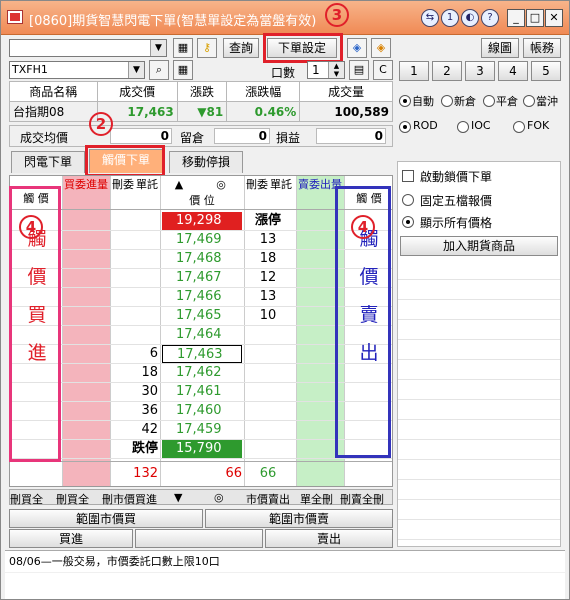  What do you see at coordinates (241, 48) in the screenshot?
I see `query-button: 查詢` at bounding box center [241, 48].